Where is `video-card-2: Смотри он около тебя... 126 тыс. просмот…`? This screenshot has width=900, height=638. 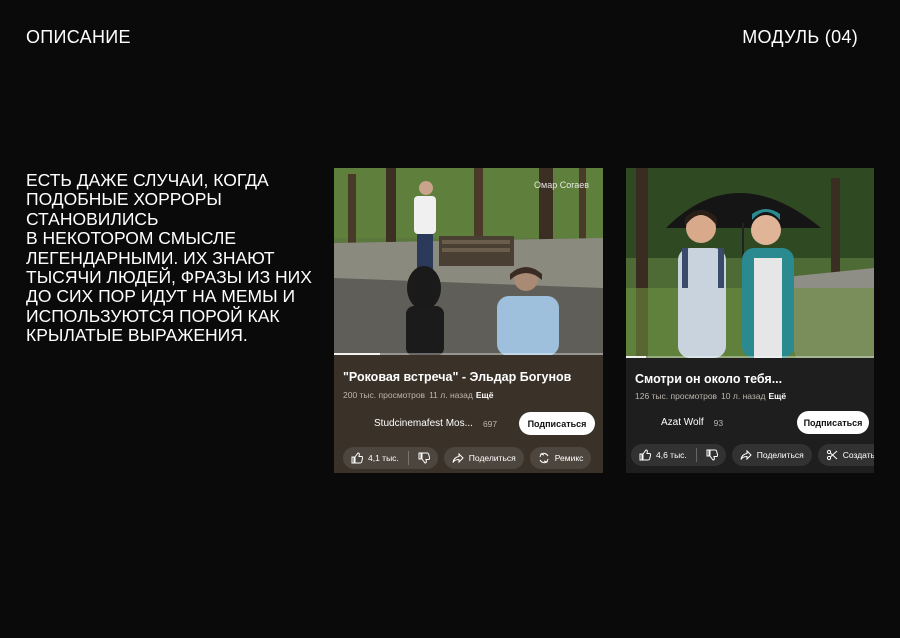 video-card-2: Смотри он около тебя... 126 тыс. просмот… is located at coordinates (750, 320).